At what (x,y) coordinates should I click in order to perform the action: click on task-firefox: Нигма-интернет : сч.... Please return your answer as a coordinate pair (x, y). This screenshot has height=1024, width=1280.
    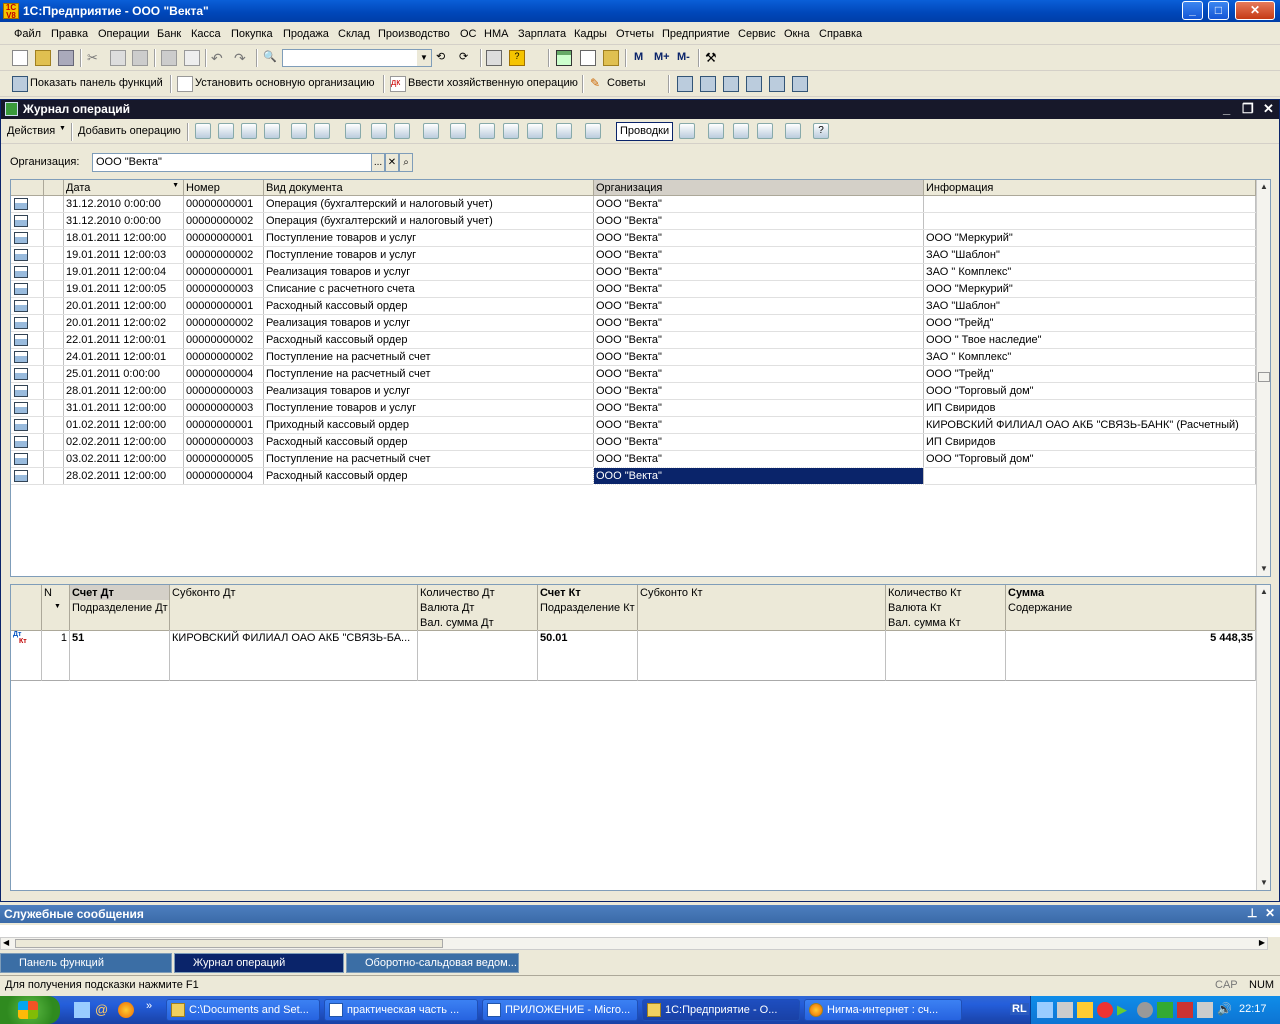
    Looking at the image, I should click on (883, 1010).